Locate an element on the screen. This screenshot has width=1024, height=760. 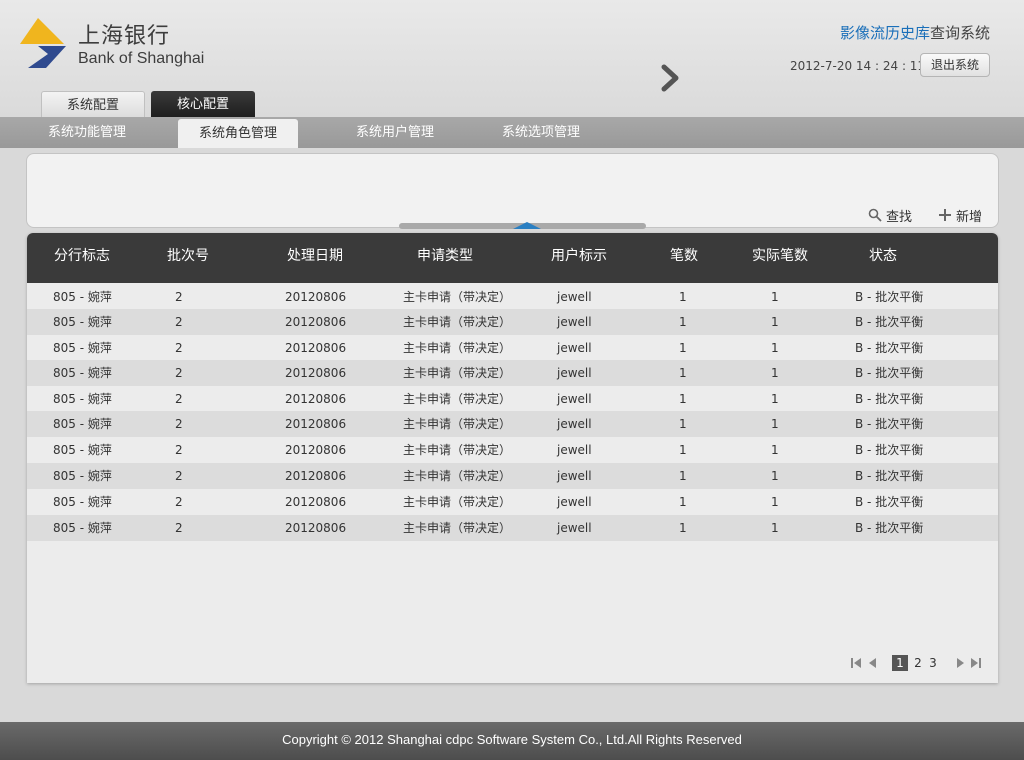
col-header-date: 处理日期 is located at coordinates (315, 256).